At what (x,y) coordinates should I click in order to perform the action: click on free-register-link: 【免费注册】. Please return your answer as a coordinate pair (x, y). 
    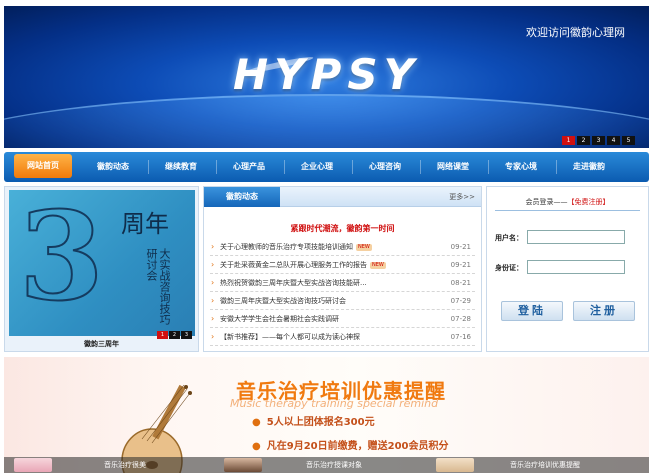
    Looking at the image, I should click on (589, 202).